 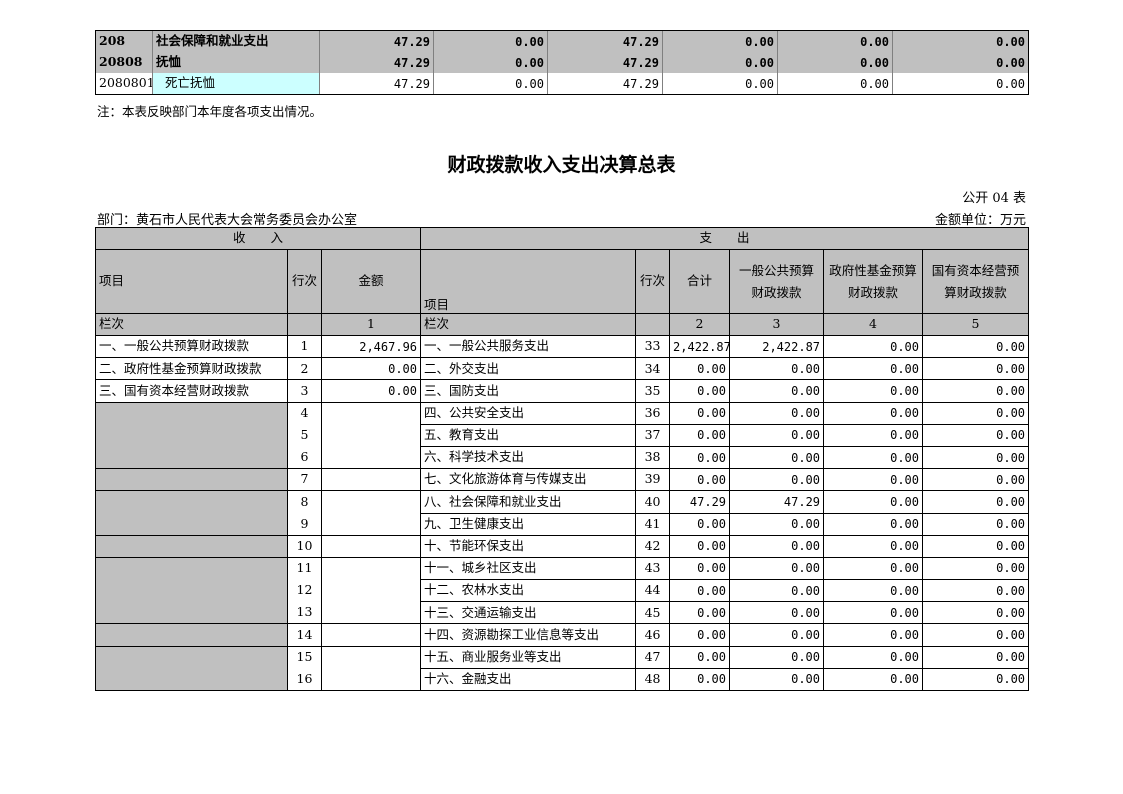 What do you see at coordinates (236, 41) in the screenshot?
I see `subject-name: 社会保障和就业支出` at bounding box center [236, 41].